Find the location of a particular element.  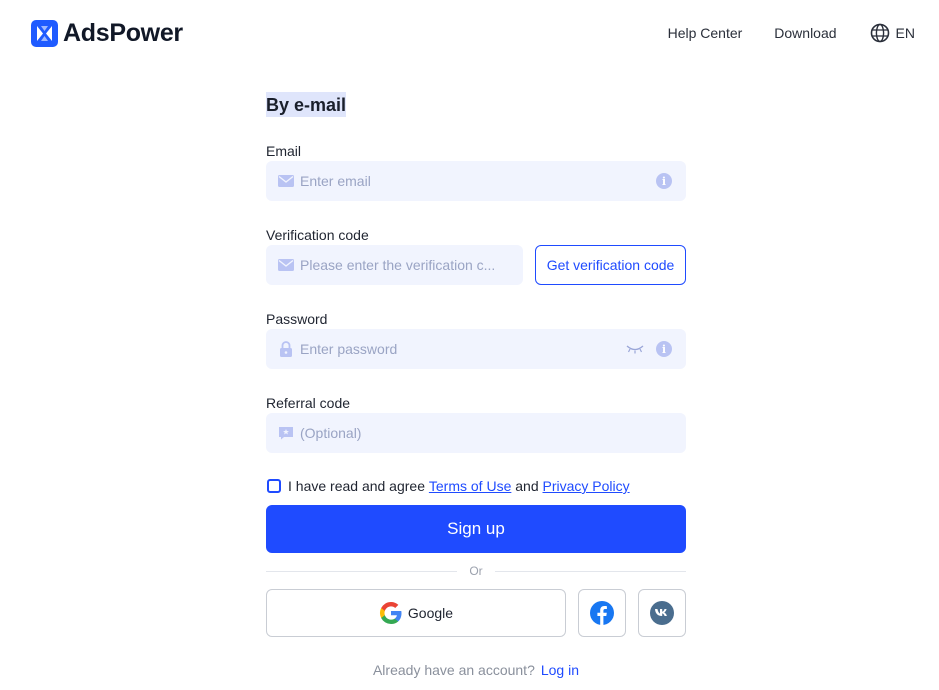

facebook-icon is located at coordinates (602, 613).